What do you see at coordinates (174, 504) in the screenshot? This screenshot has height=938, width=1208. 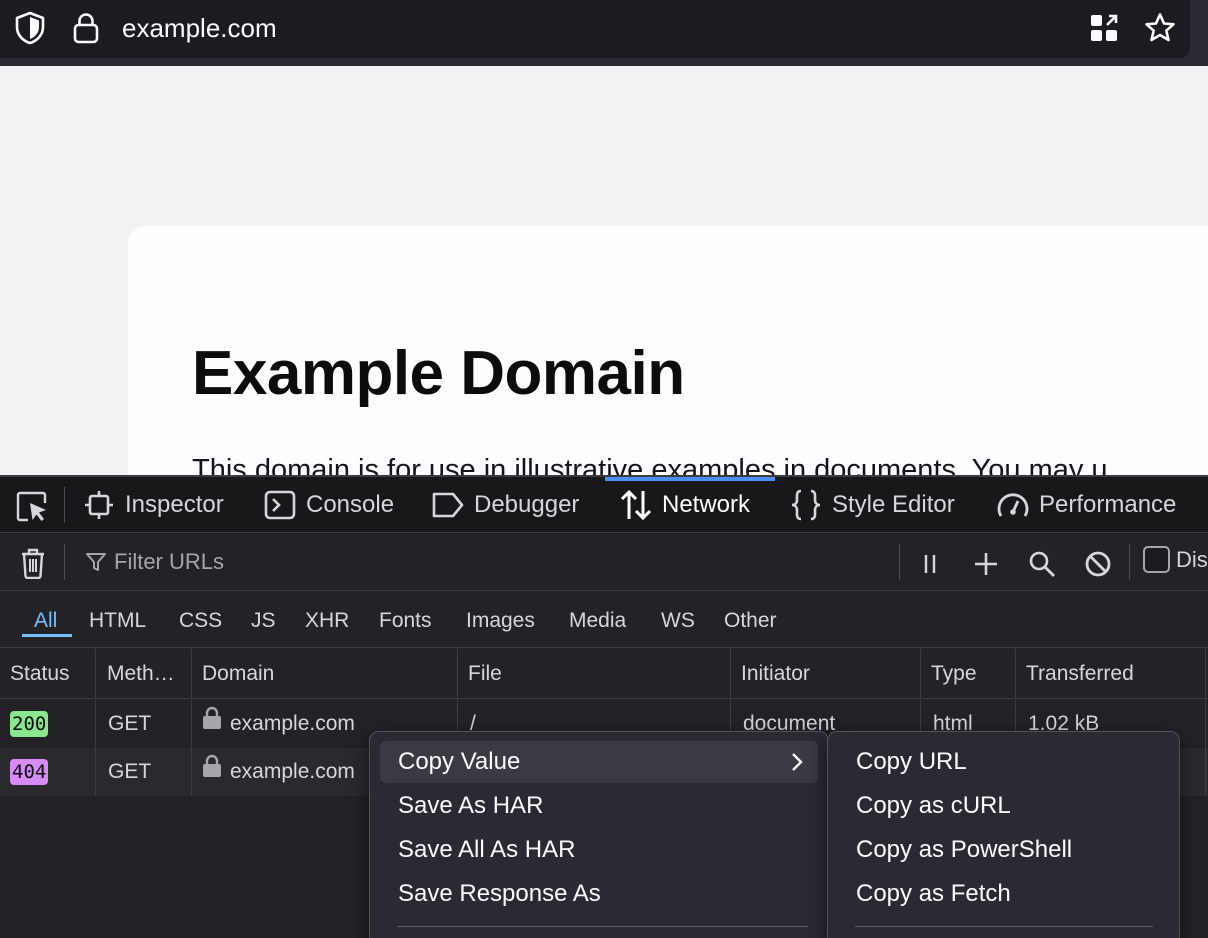 I see `tab-label: Inspector` at bounding box center [174, 504].